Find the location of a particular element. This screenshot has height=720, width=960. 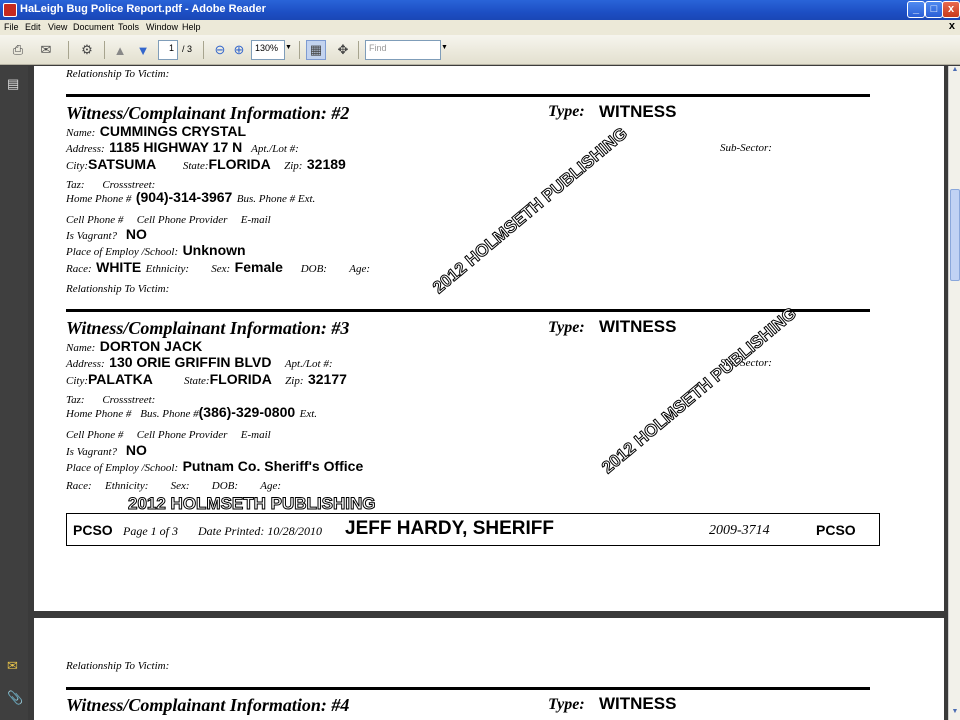

witness-2-zip: 32189 is located at coordinates (326, 164).